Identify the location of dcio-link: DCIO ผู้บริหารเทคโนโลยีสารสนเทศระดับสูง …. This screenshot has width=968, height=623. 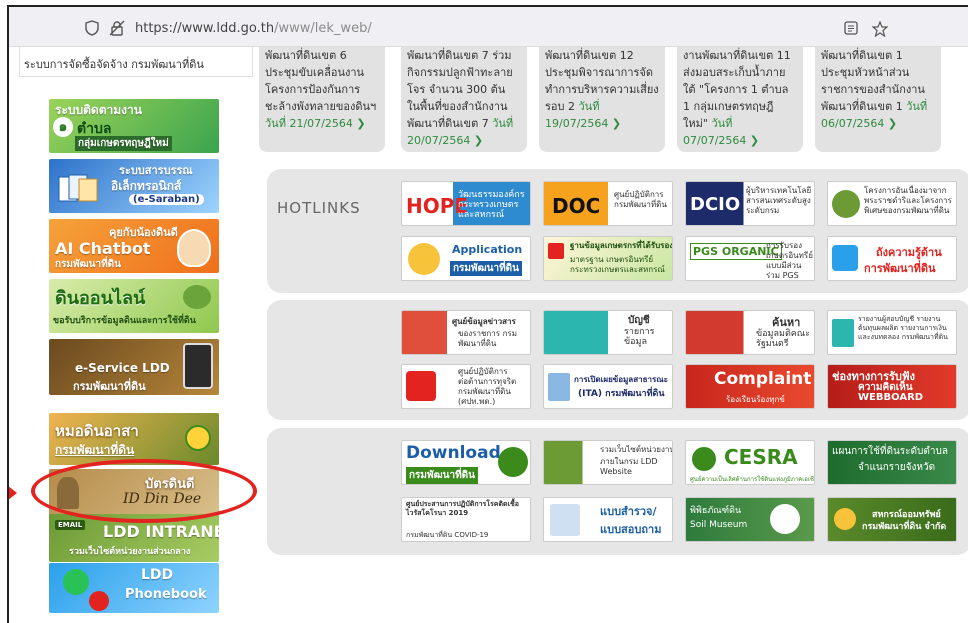
(750, 203).